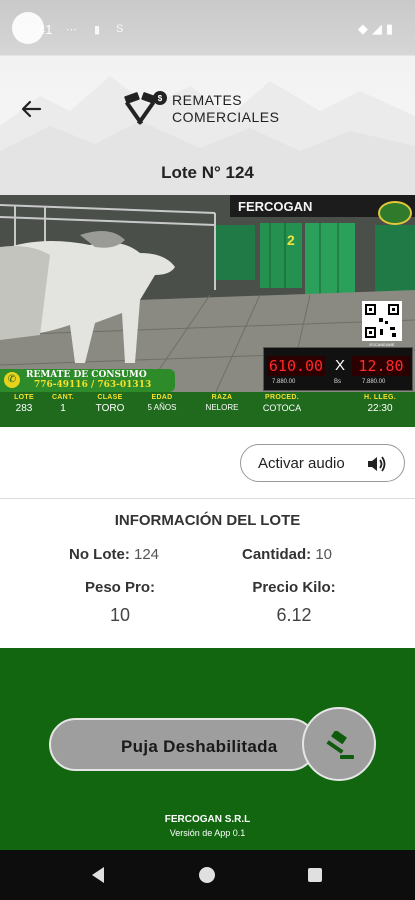  Describe the element at coordinates (226, 117) in the screenshot. I see `brand-line-2: COMERCIALES` at that location.